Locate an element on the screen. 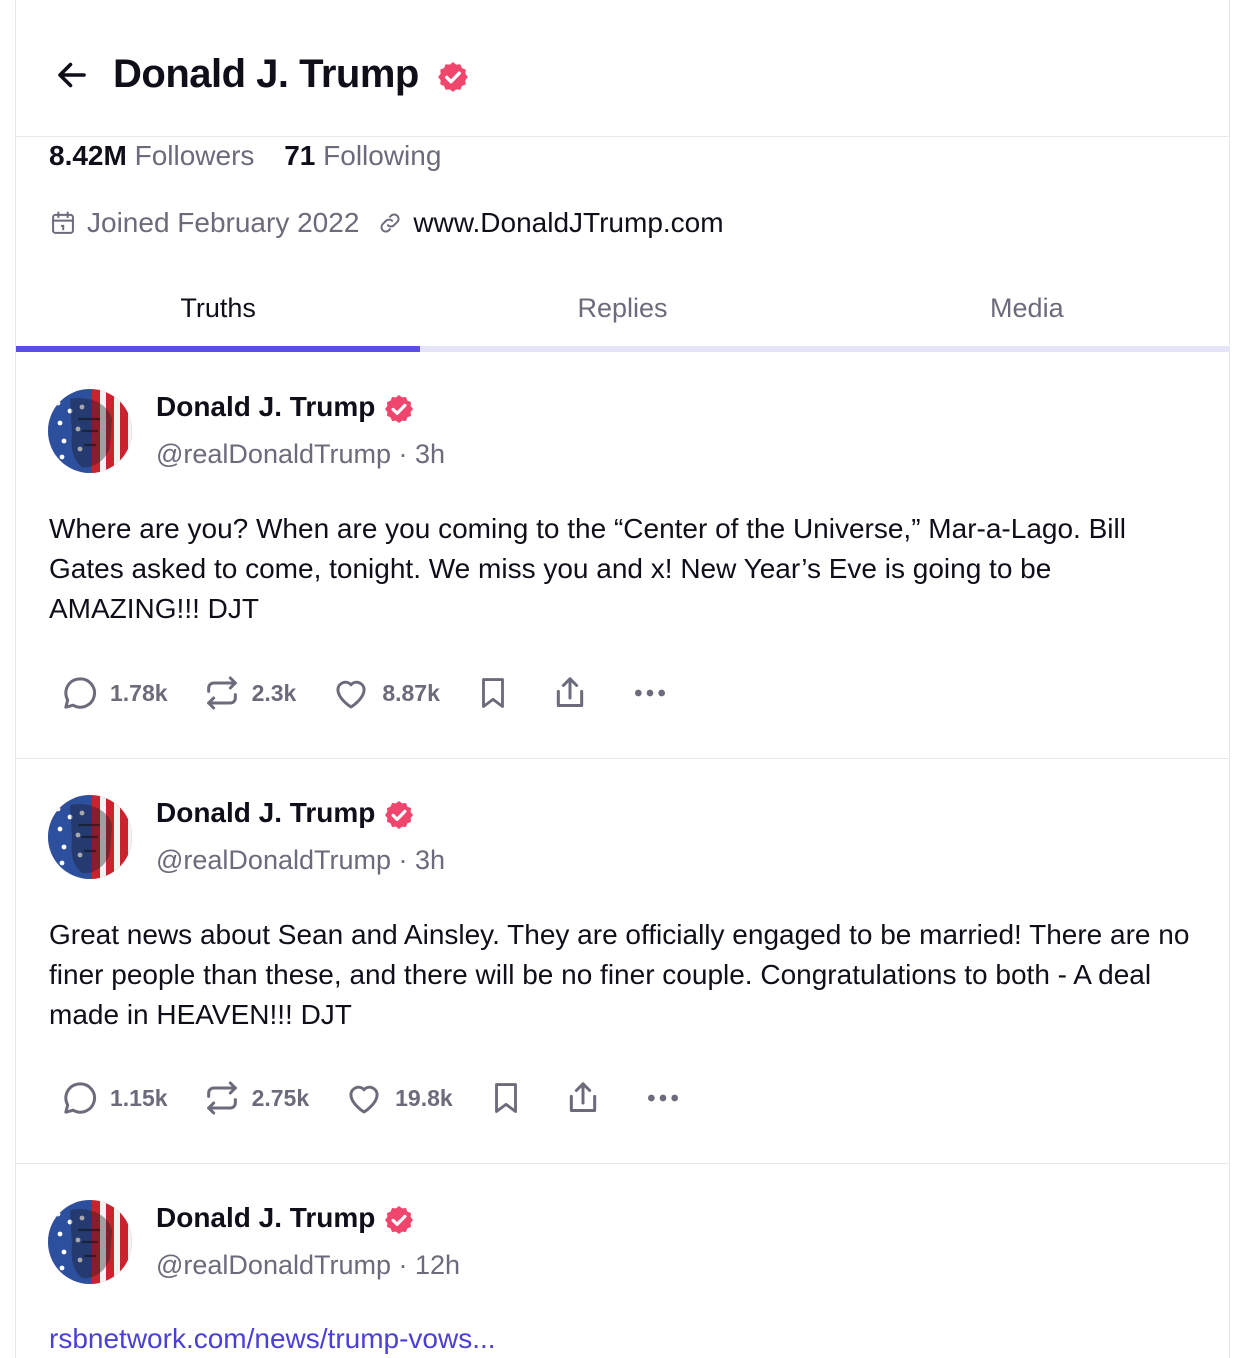 This screenshot has height=1358, width=1244. tab-truths: Truths is located at coordinates (218, 316).